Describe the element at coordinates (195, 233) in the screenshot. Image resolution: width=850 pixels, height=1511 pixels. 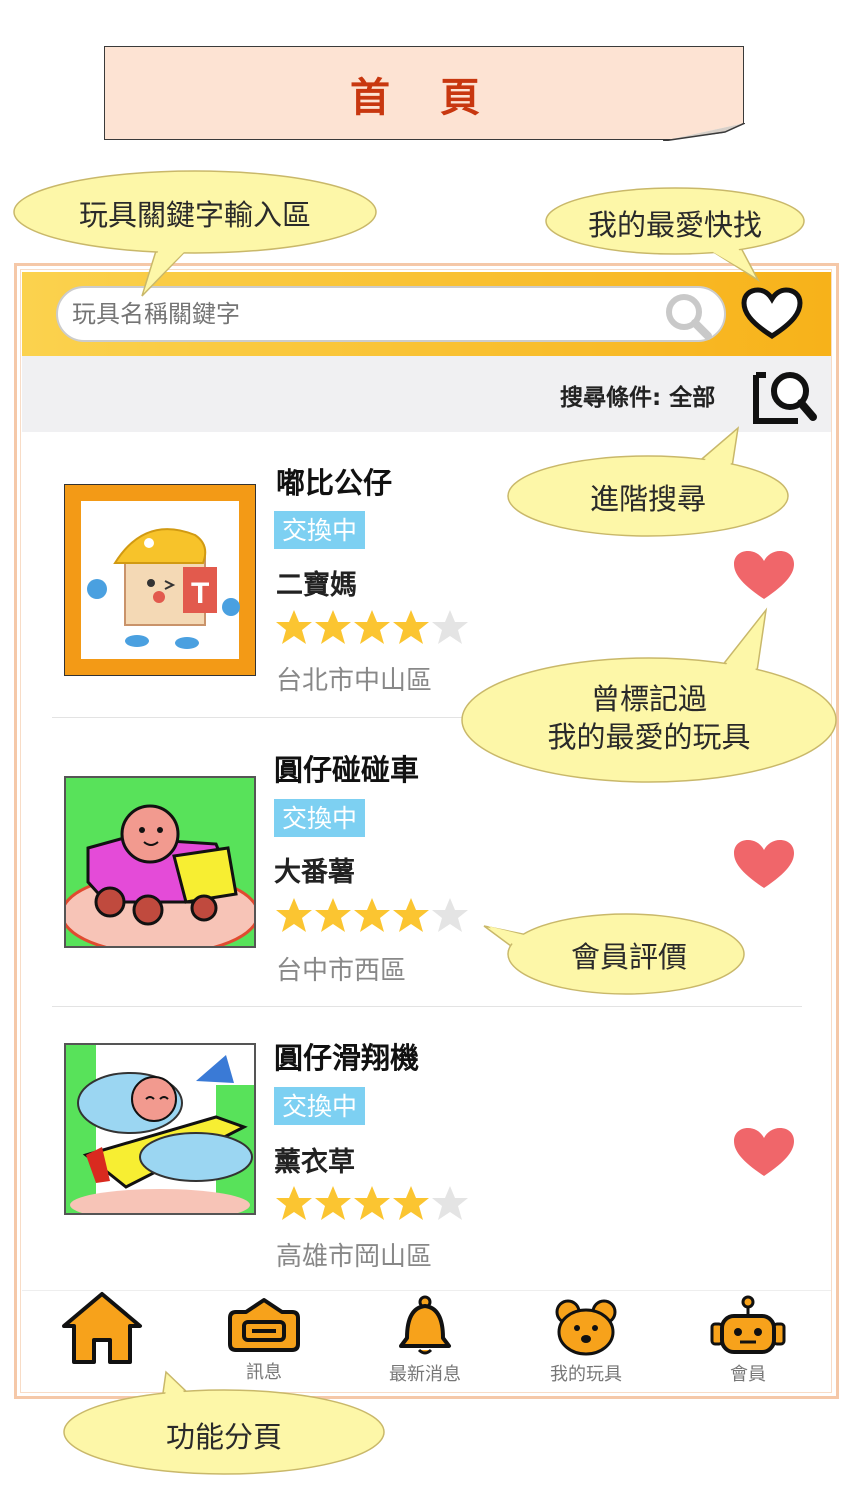
I see `callout-keyword-area: 玩具關鍵字輸入區` at that location.